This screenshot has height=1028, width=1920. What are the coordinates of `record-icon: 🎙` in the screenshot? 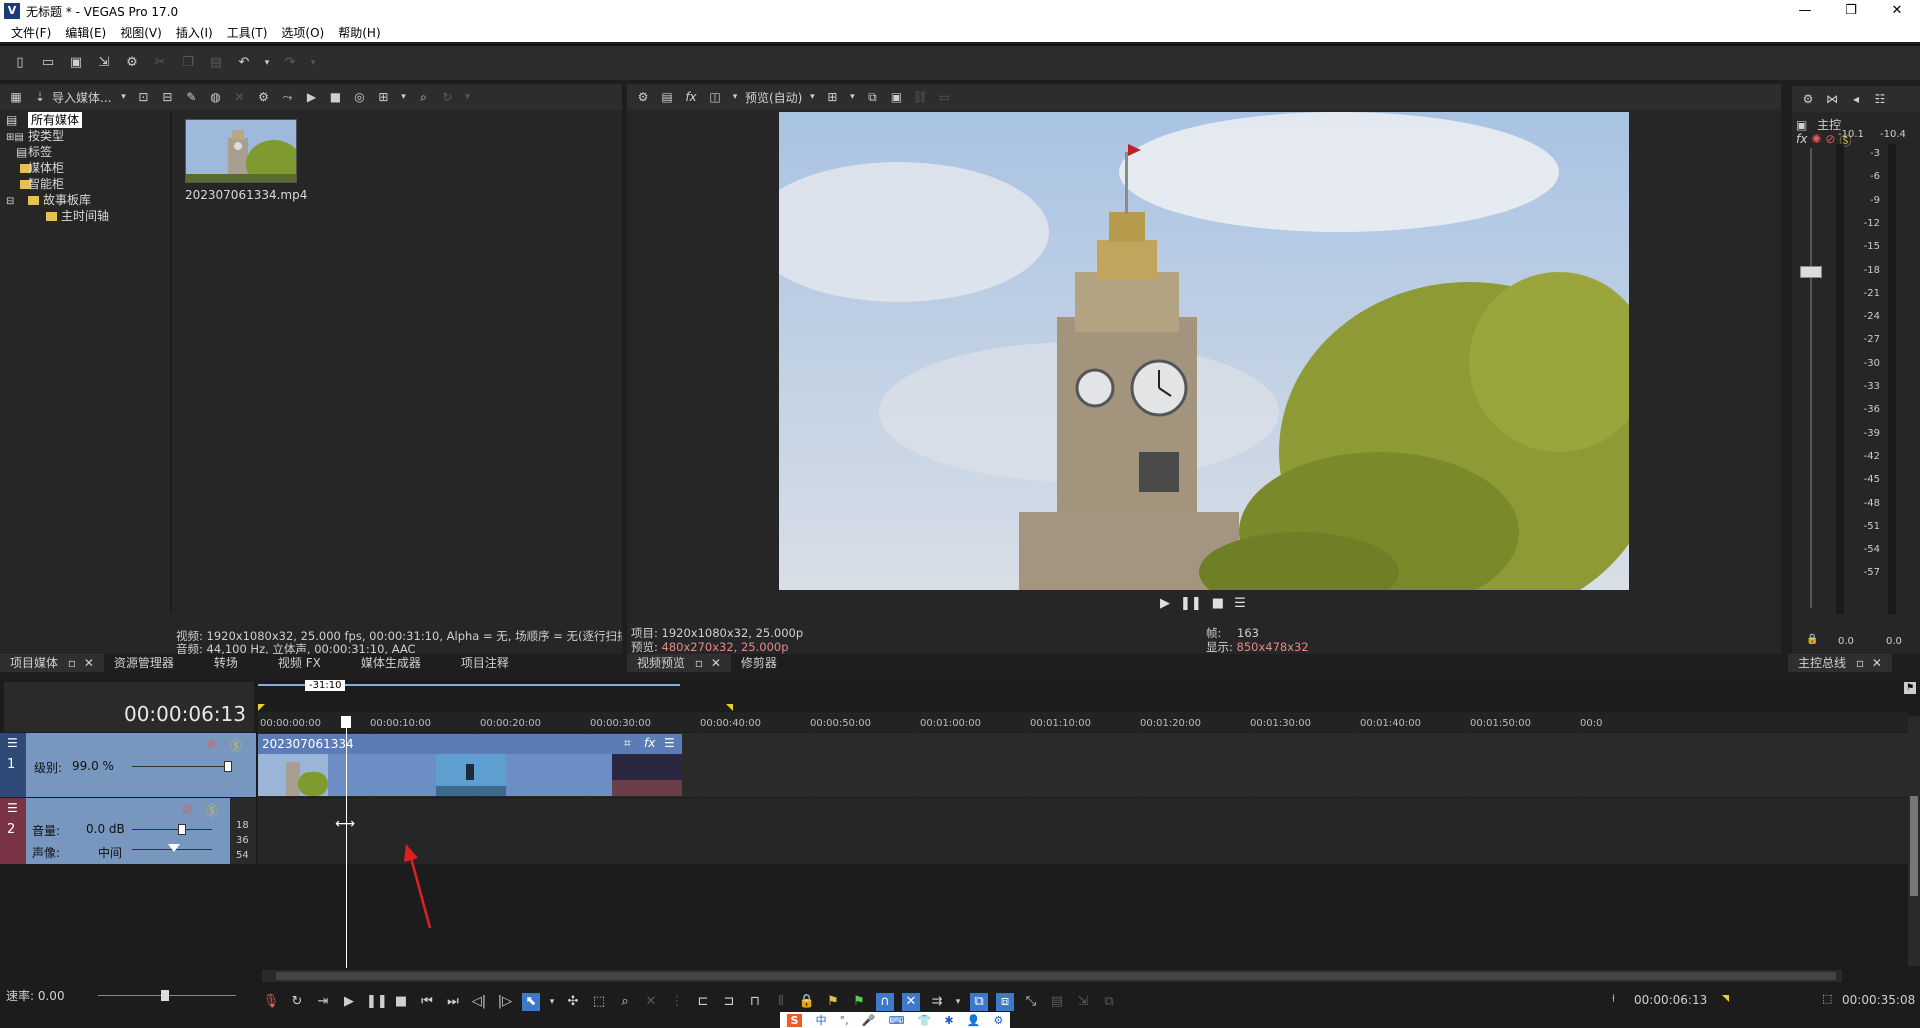 It's located at (271, 1002).